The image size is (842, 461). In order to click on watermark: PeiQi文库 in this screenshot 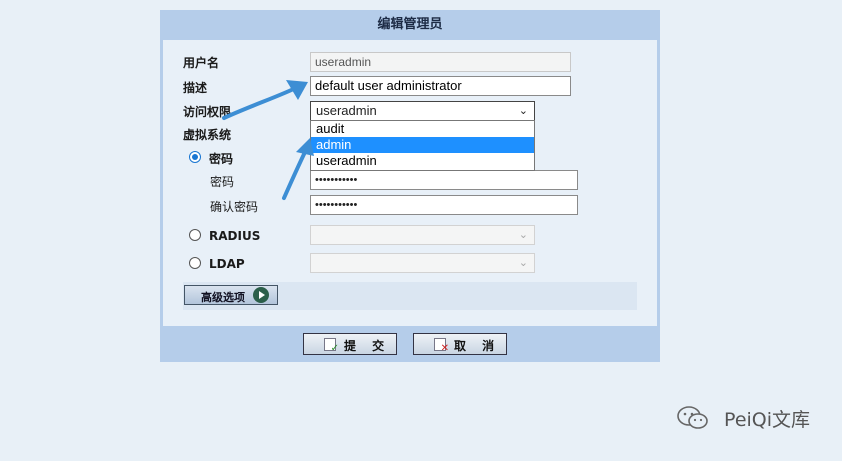, I will do `click(743, 420)`.